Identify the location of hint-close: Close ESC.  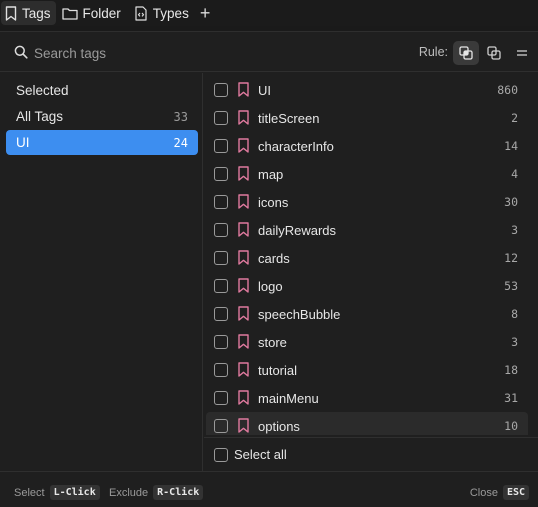
(499, 492).